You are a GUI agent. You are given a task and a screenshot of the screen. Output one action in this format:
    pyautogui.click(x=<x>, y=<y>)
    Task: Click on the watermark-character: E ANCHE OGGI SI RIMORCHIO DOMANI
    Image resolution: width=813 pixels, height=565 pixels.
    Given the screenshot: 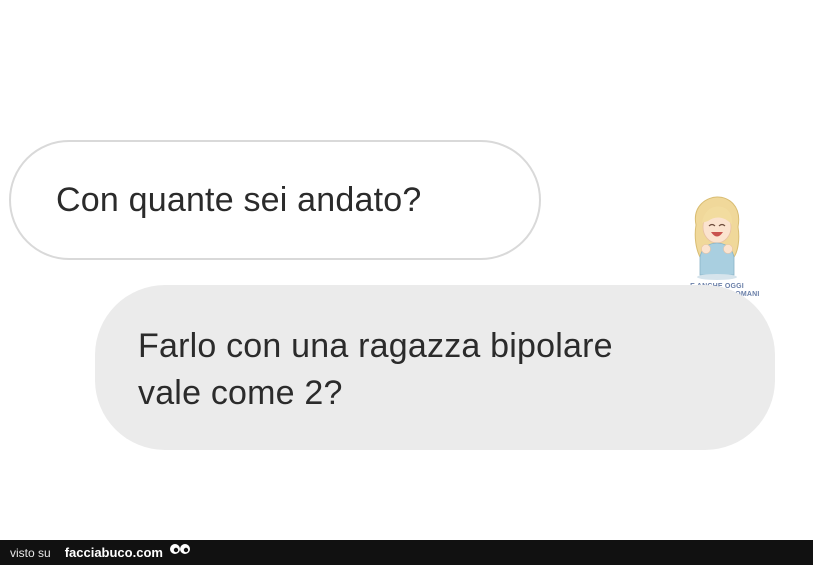 What is the action you would take?
    pyautogui.click(x=717, y=246)
    